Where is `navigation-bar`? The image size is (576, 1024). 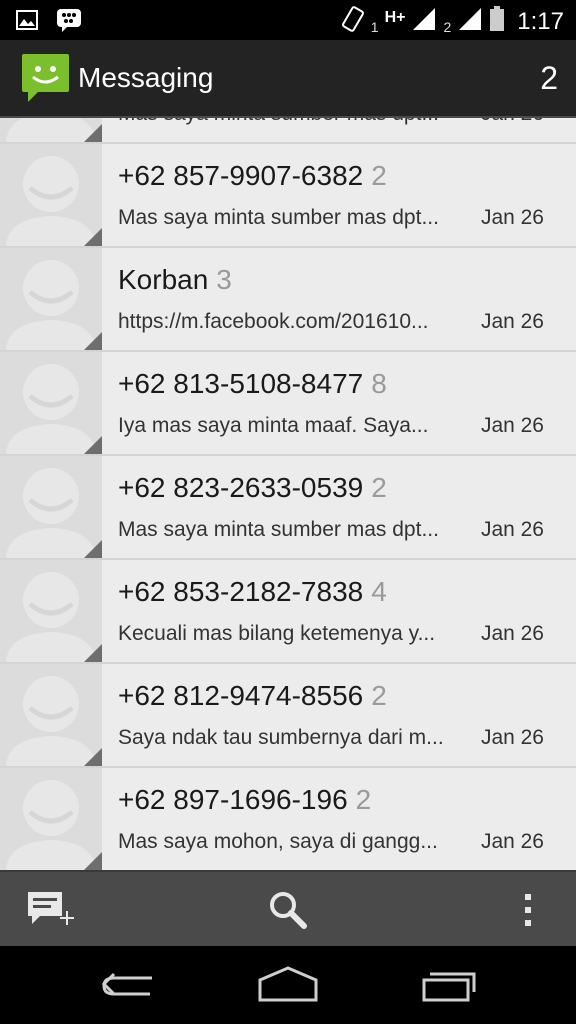 navigation-bar is located at coordinates (288, 985).